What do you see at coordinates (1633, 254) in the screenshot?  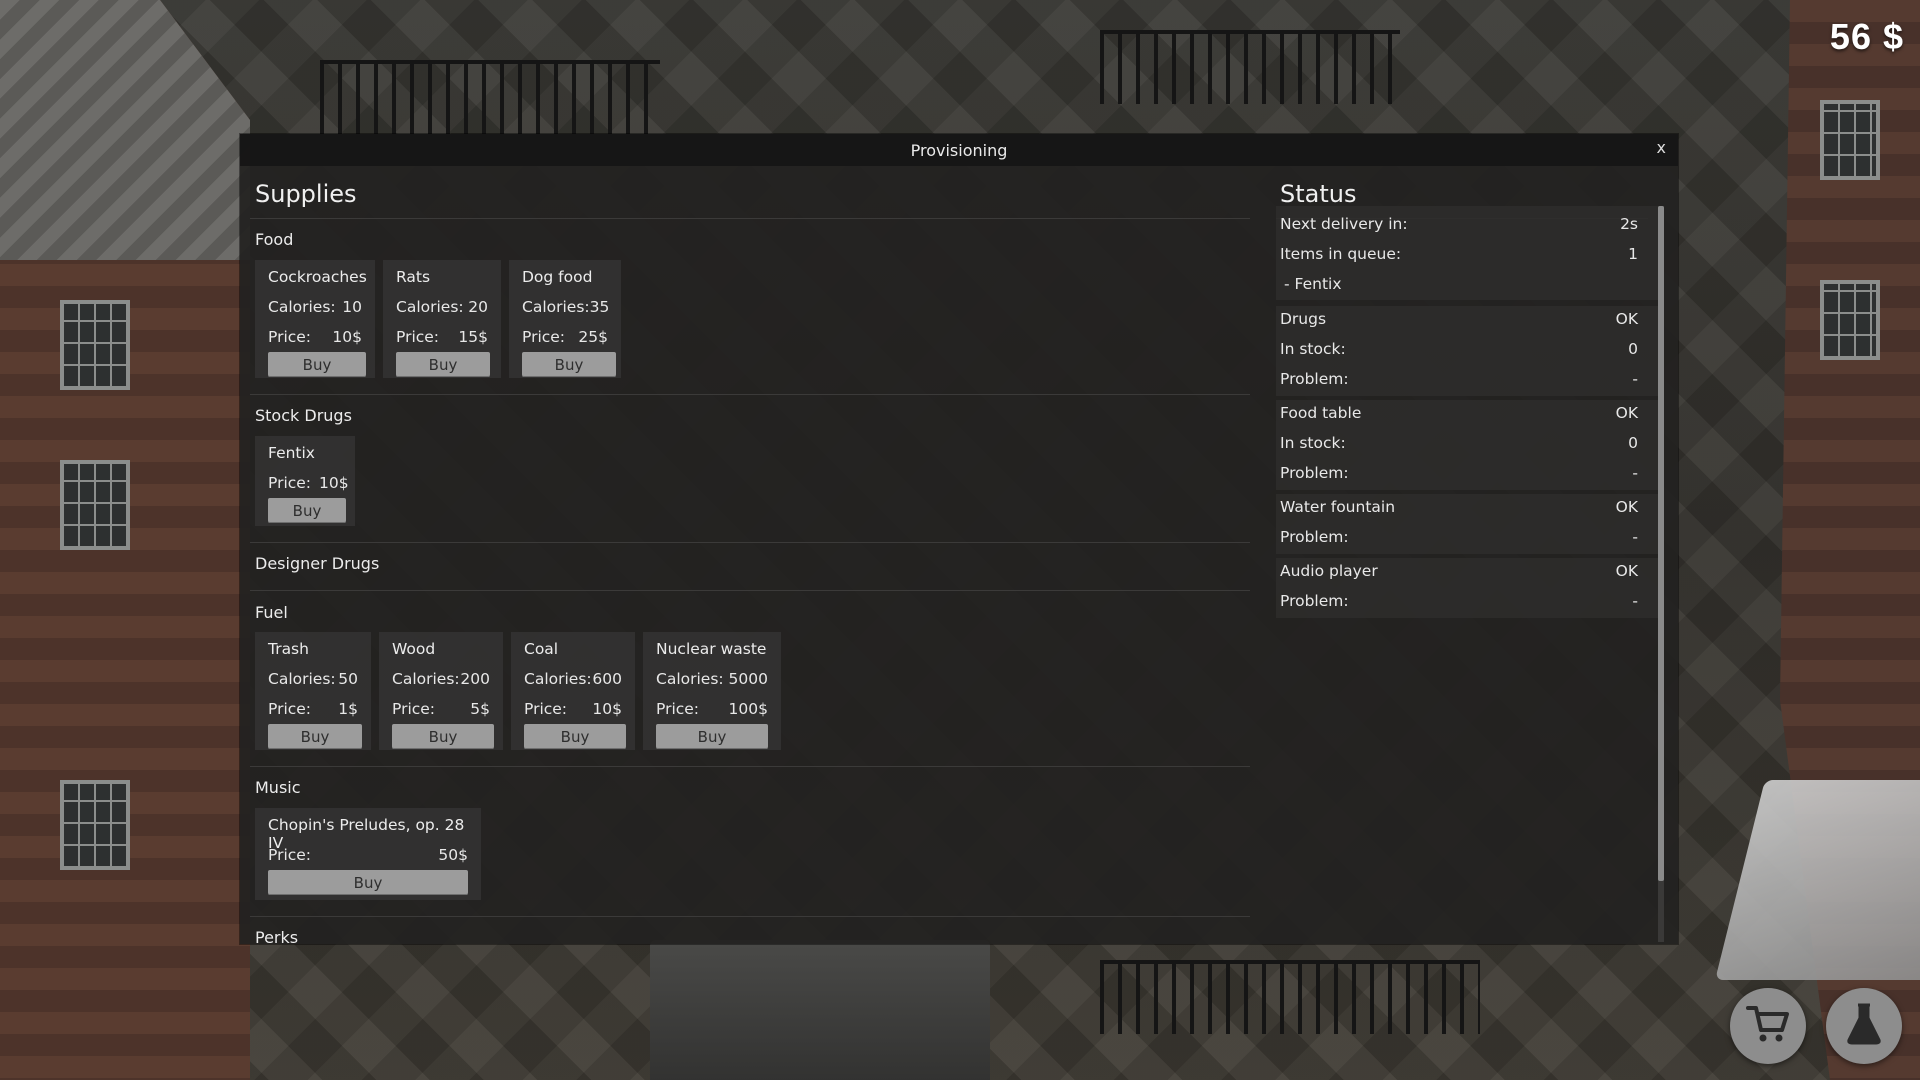 I see `queue-value: 1` at bounding box center [1633, 254].